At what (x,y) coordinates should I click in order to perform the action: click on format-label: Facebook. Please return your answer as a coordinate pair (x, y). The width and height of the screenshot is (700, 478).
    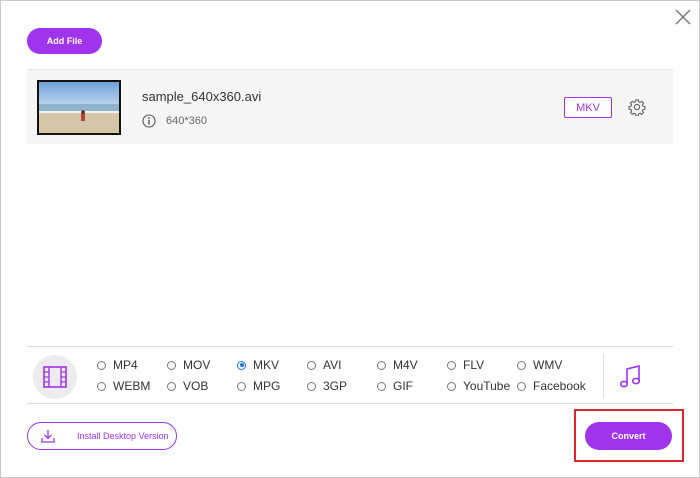
    Looking at the image, I should click on (559, 386).